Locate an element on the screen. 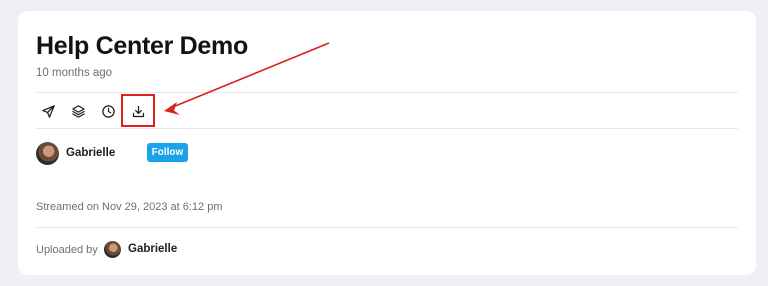 The image size is (768, 286). layers-button is located at coordinates (78, 111).